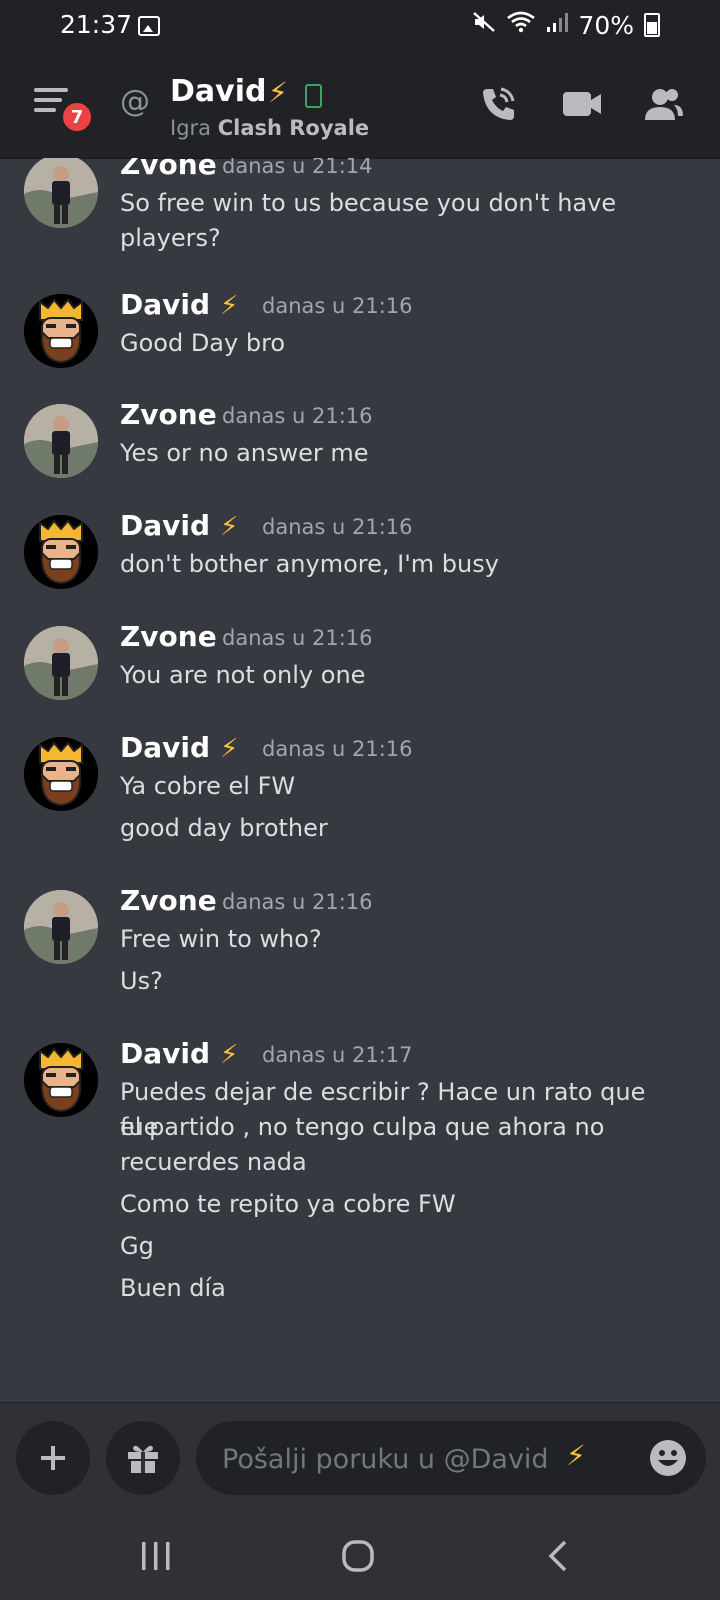 The width and height of the screenshot is (720, 1600). I want to click on composer-bar: ⚡, so click(360, 1456).